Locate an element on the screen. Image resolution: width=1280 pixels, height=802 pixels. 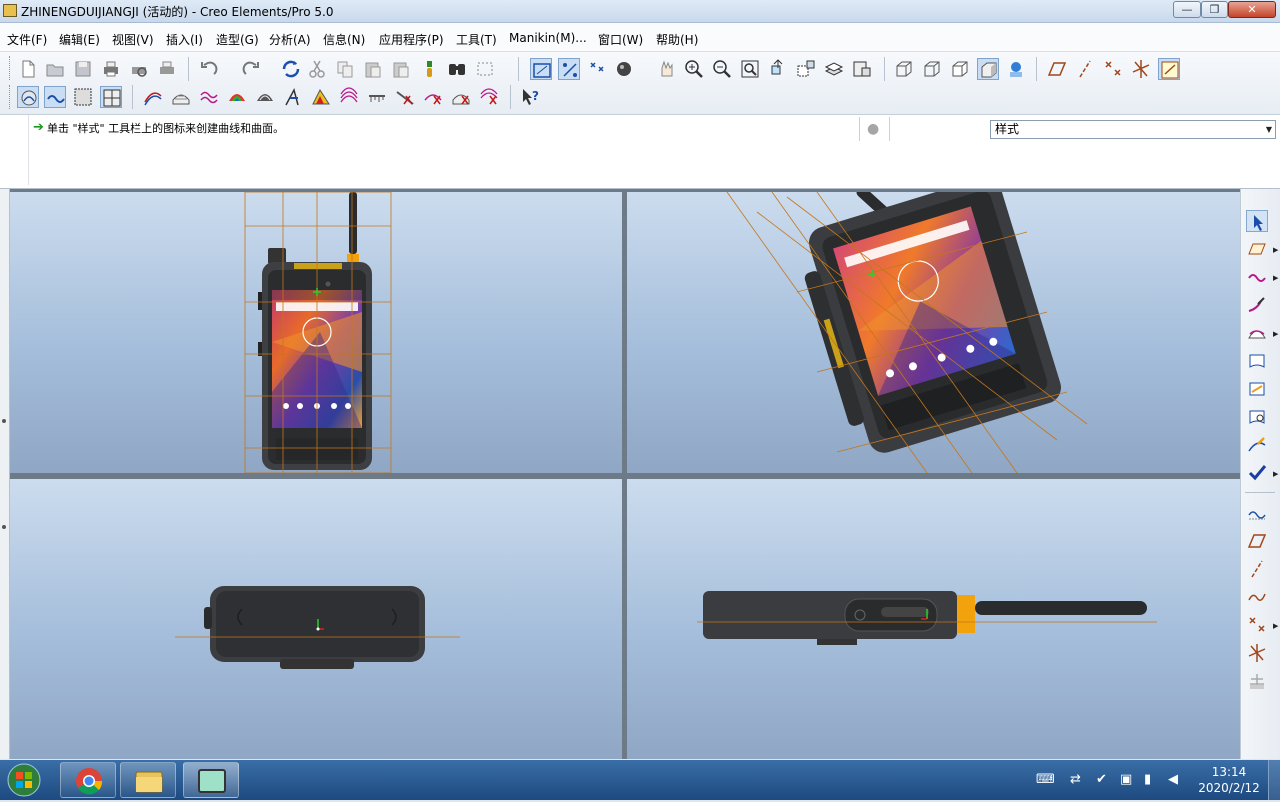
section-icon is located at coordinates (293, 97).